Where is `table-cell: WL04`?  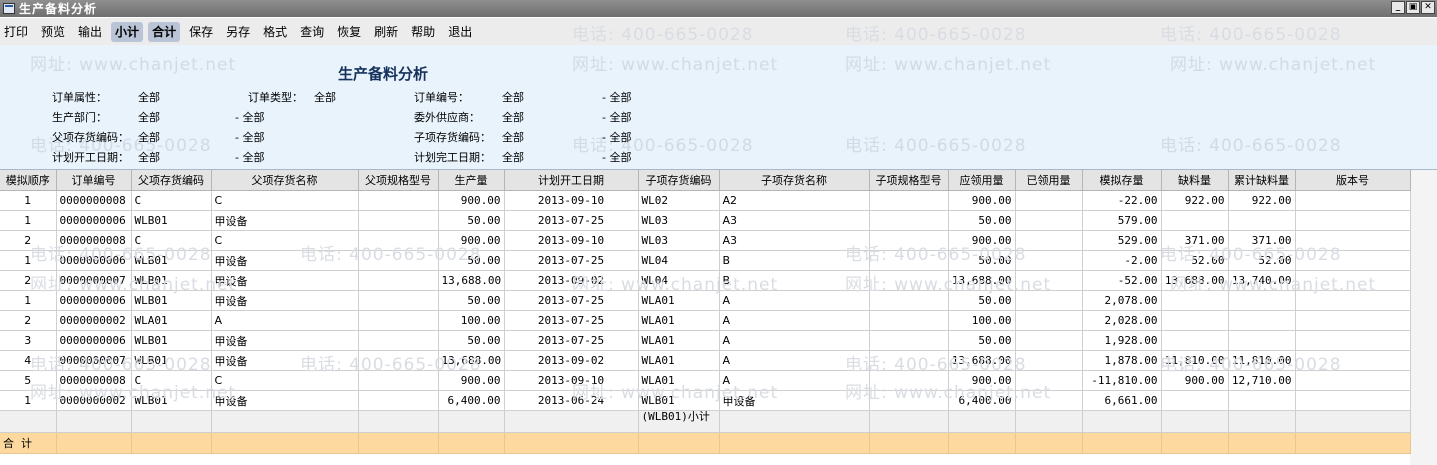
table-cell: WL04 is located at coordinates (679, 260).